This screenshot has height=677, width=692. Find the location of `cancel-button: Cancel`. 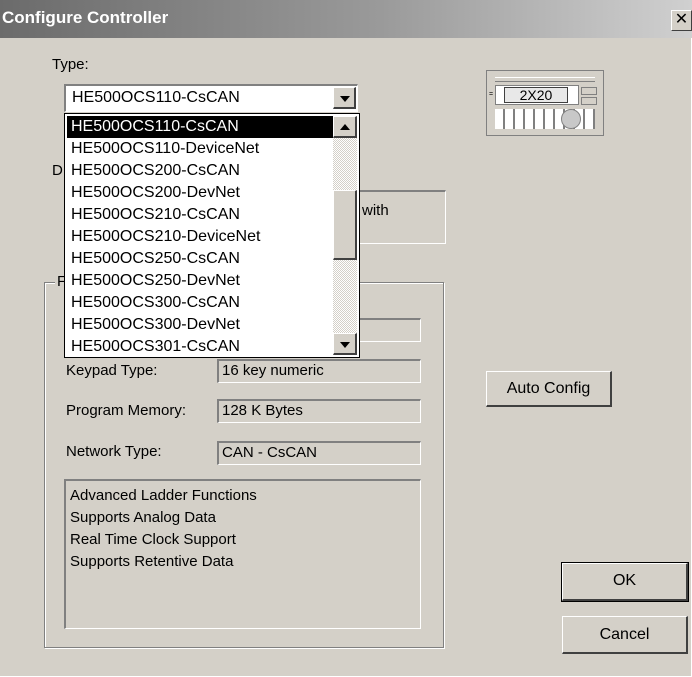

cancel-button: Cancel is located at coordinates (625, 635).